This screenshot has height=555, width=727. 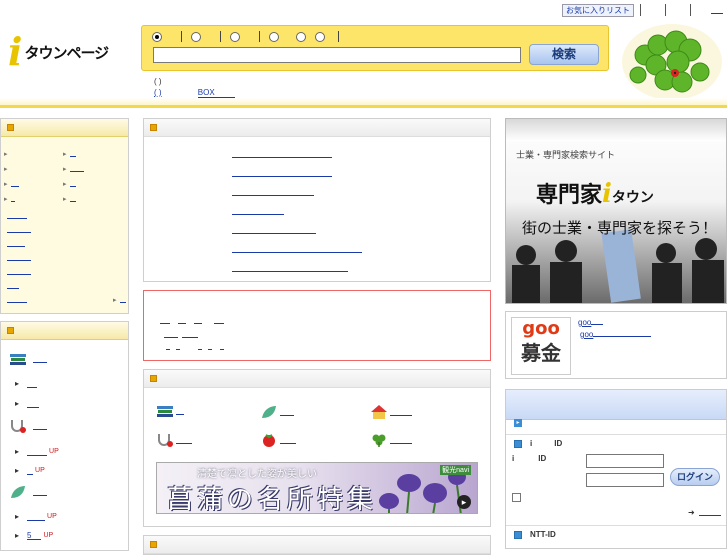 I want to click on feature-books, so click(x=170, y=411).